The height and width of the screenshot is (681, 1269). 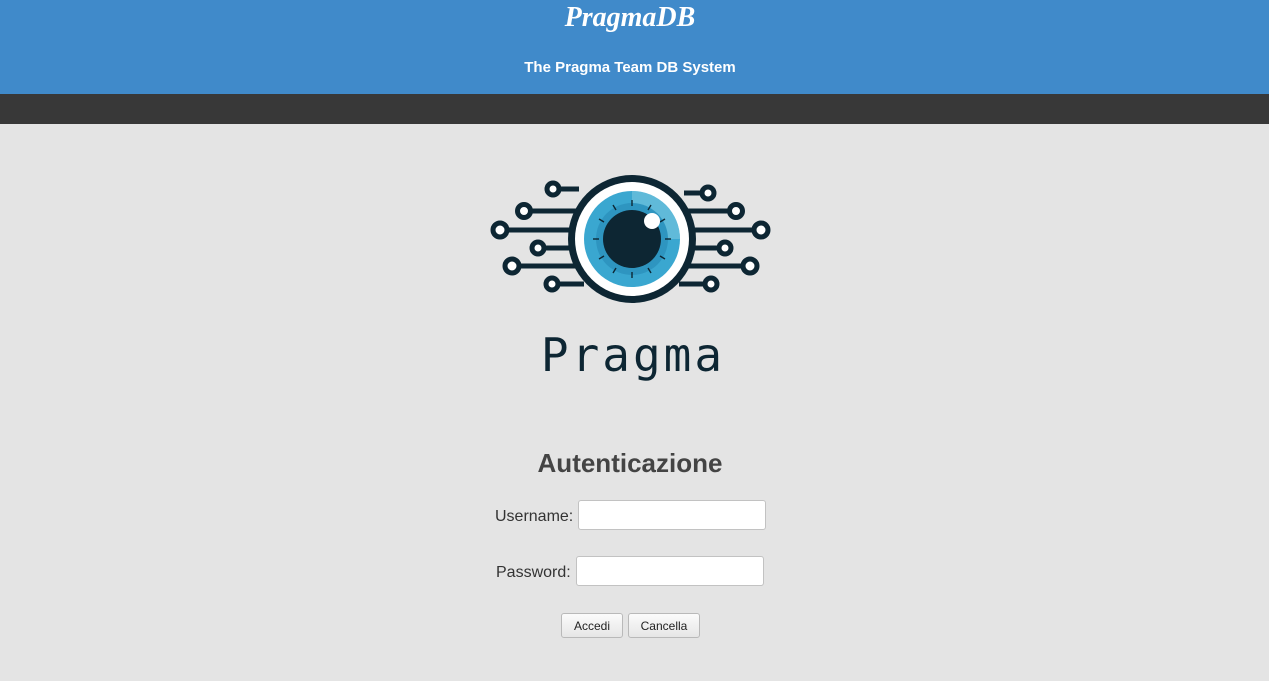 What do you see at coordinates (630, 67) in the screenshot?
I see `app-subtitle: The Pragma Team DB System` at bounding box center [630, 67].